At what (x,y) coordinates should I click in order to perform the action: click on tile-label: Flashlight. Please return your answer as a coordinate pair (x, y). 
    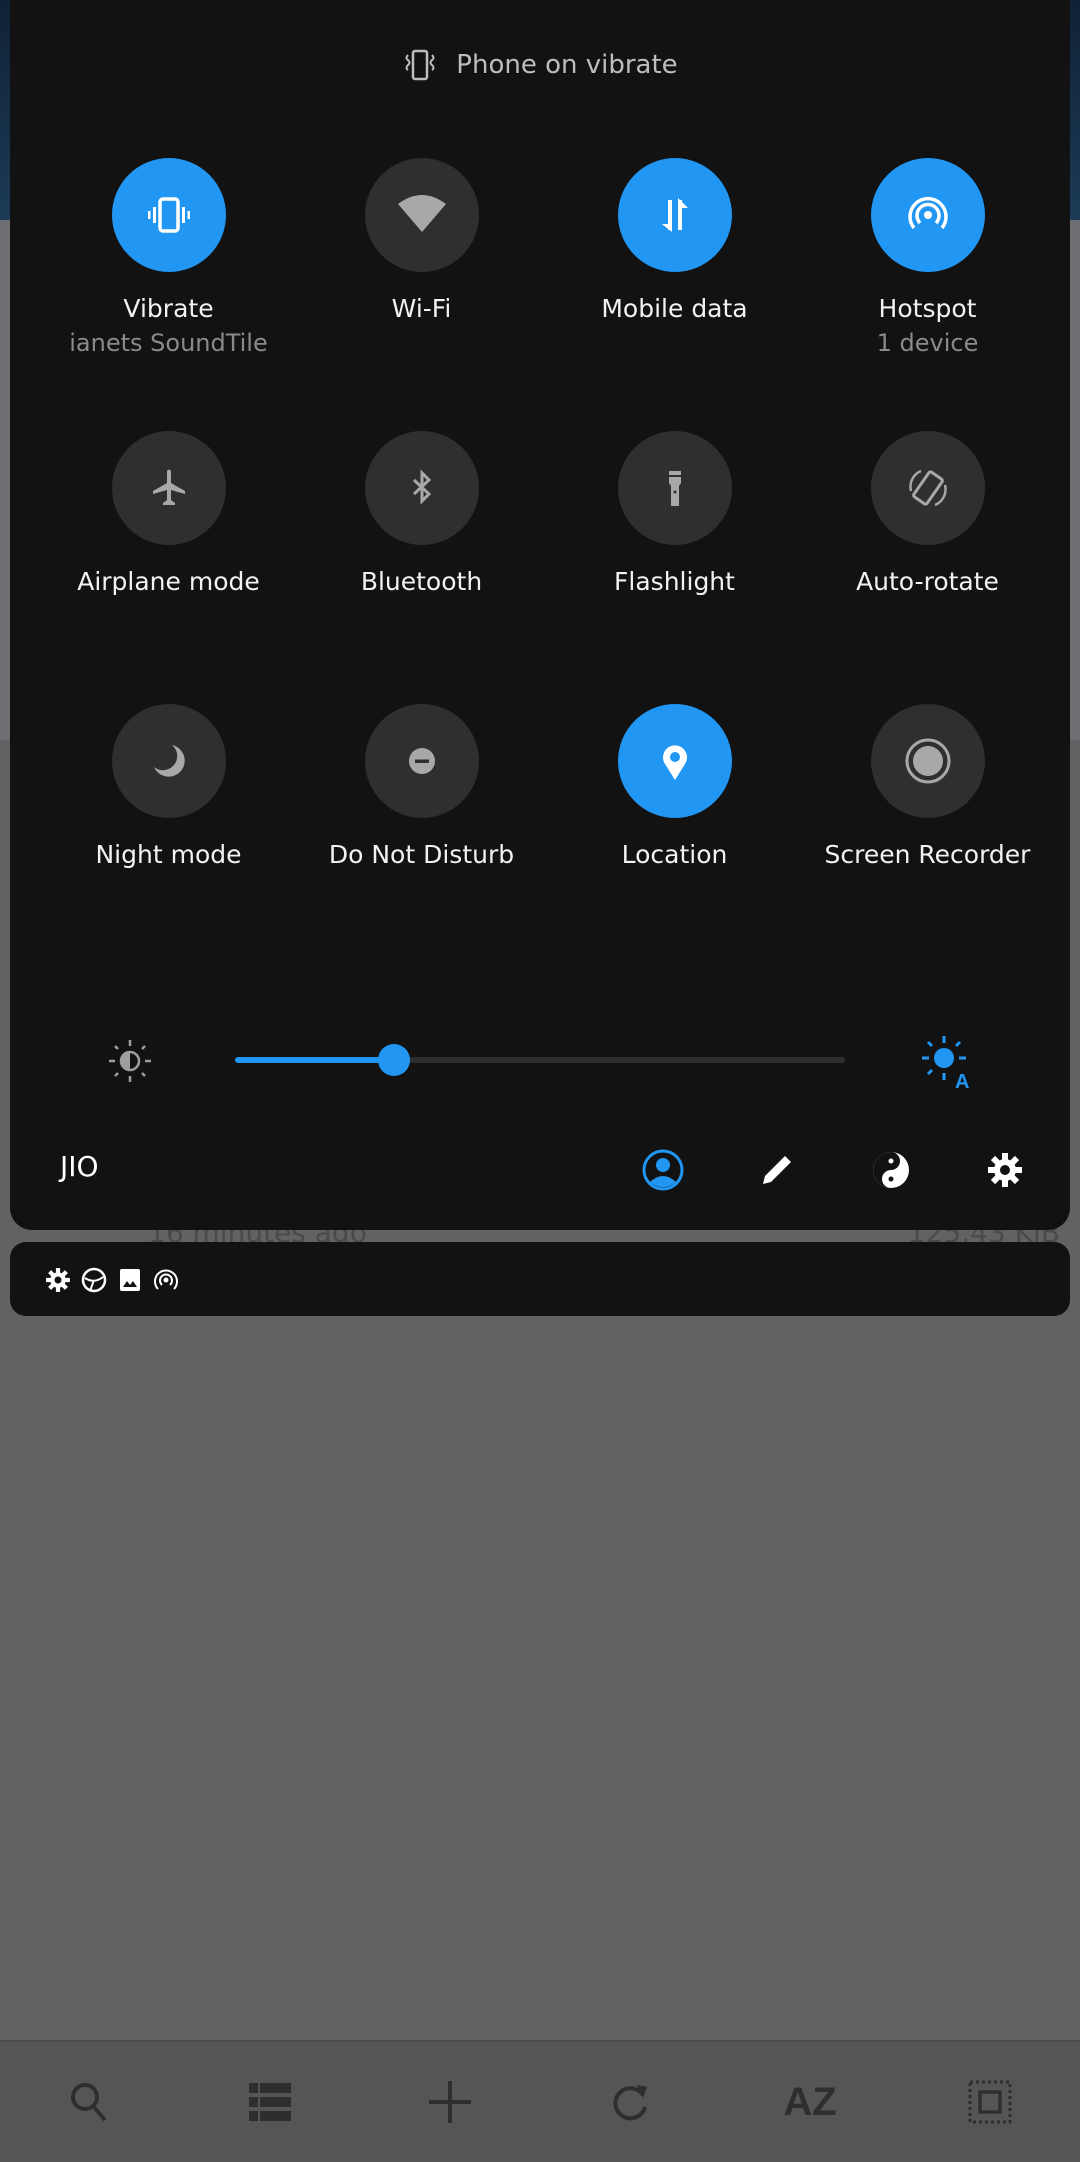
    Looking at the image, I should click on (674, 581).